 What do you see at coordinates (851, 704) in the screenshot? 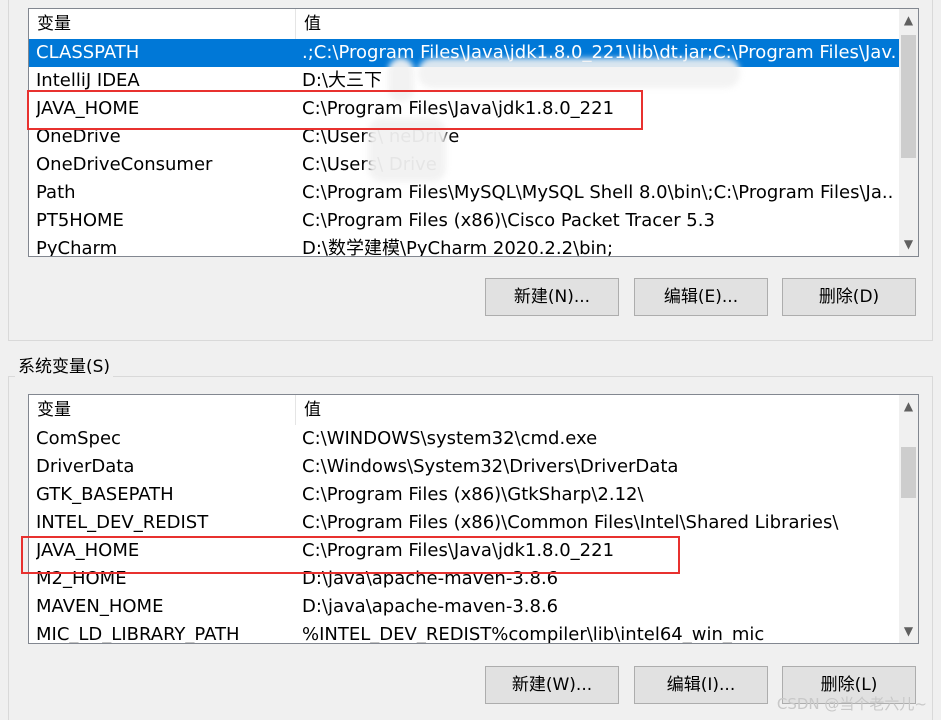
I see `watermark: CSDN @当个老六儿~` at bounding box center [851, 704].